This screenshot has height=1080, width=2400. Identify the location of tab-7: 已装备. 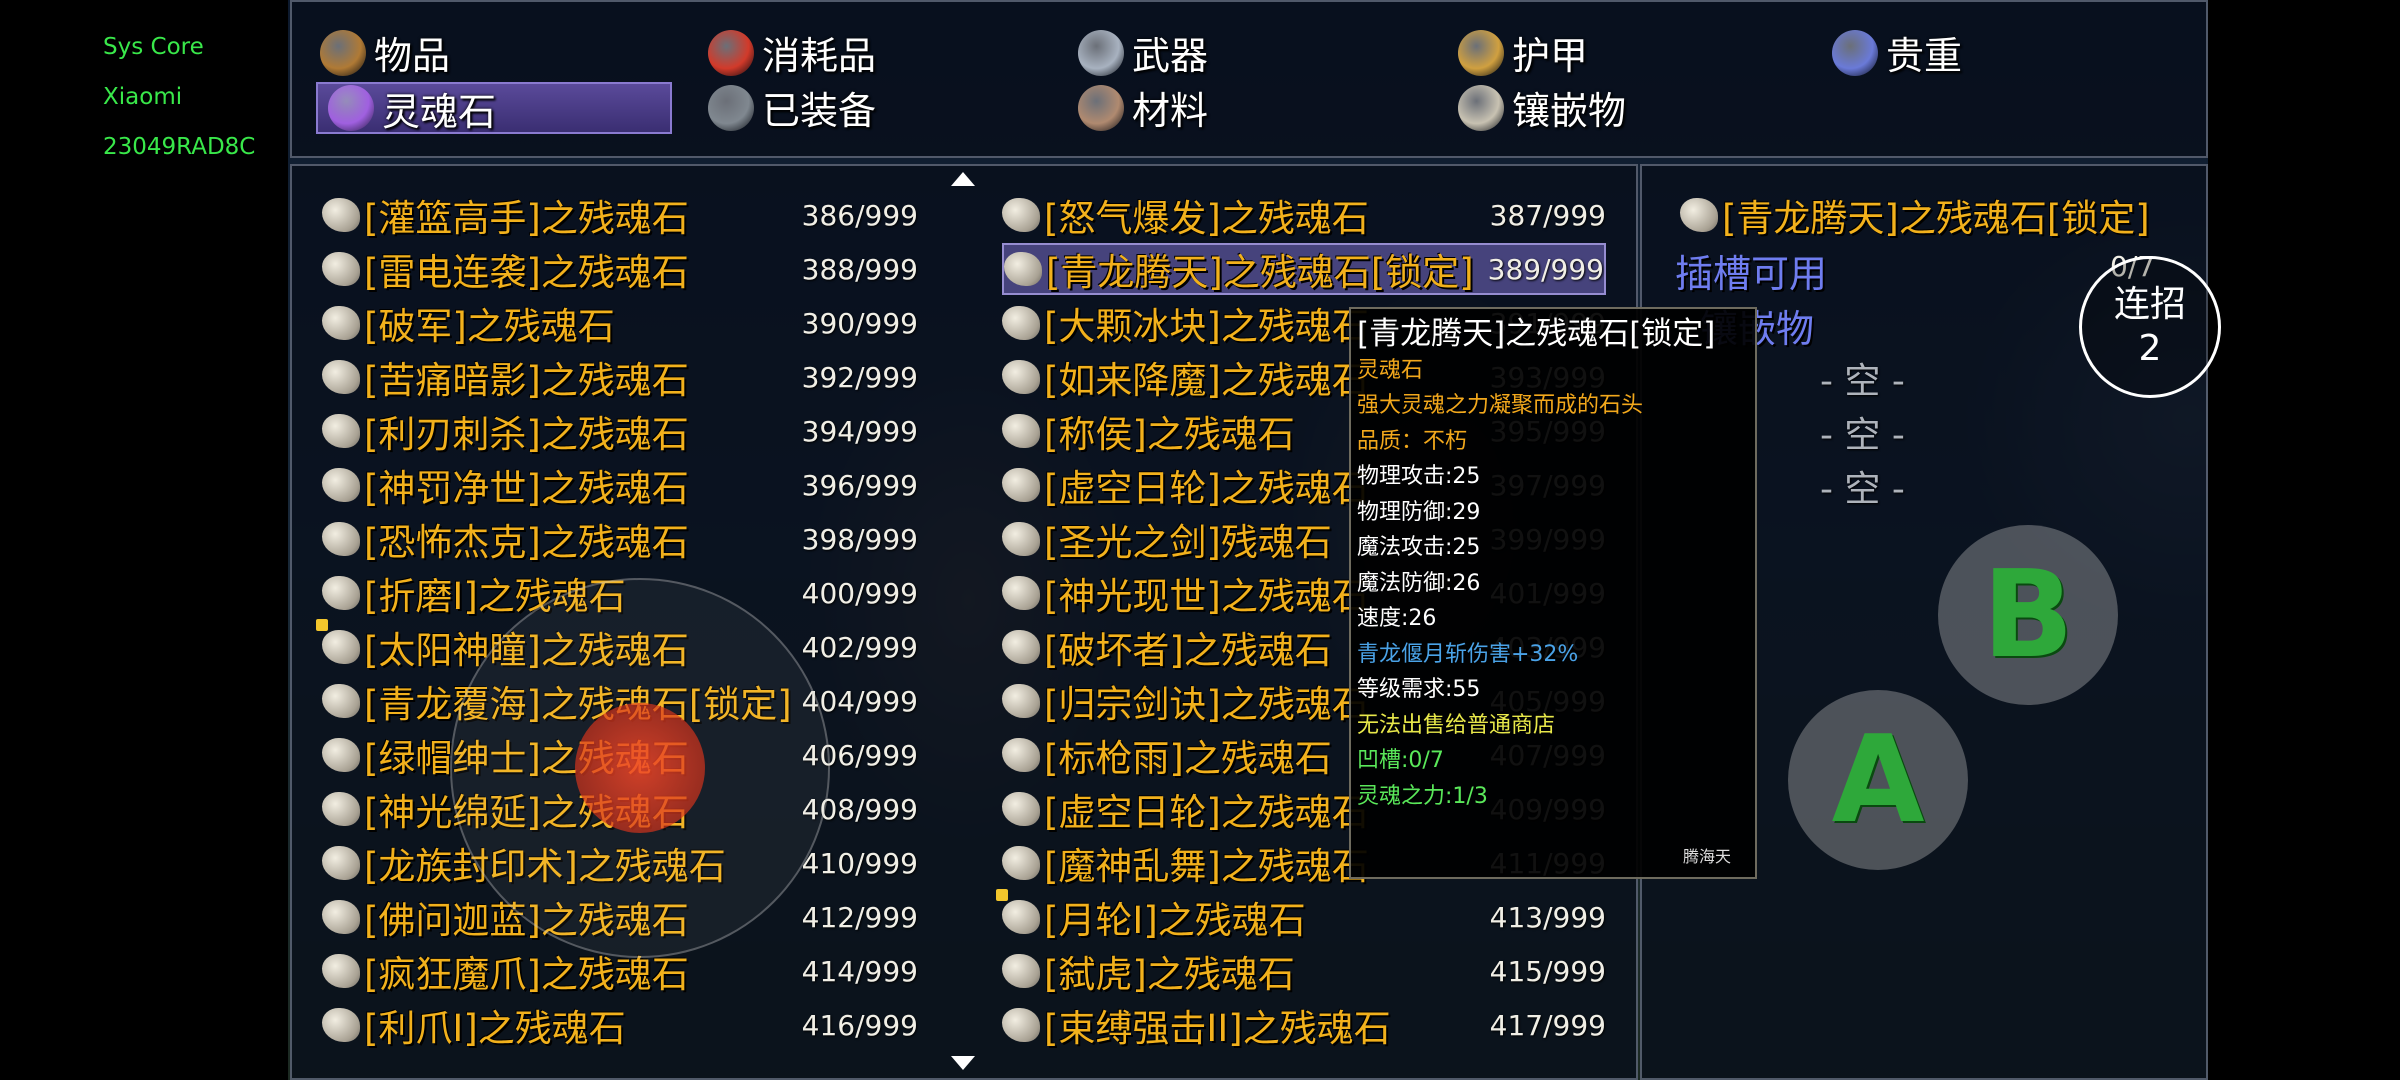
(792, 107).